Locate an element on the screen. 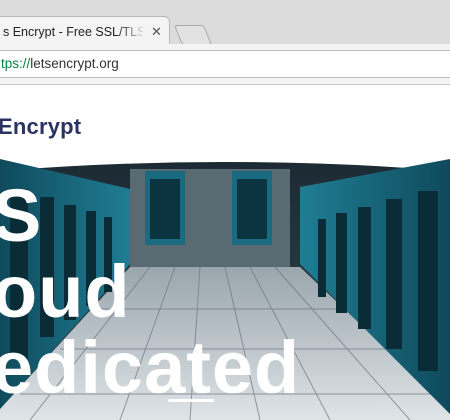  site-logo: Encrypt is located at coordinates (40, 127).